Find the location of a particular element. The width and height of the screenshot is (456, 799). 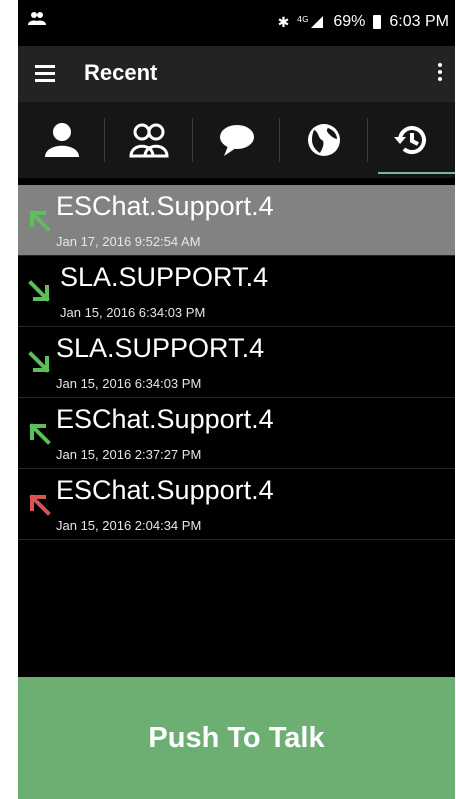

page-title: Recent is located at coordinates (121, 72).